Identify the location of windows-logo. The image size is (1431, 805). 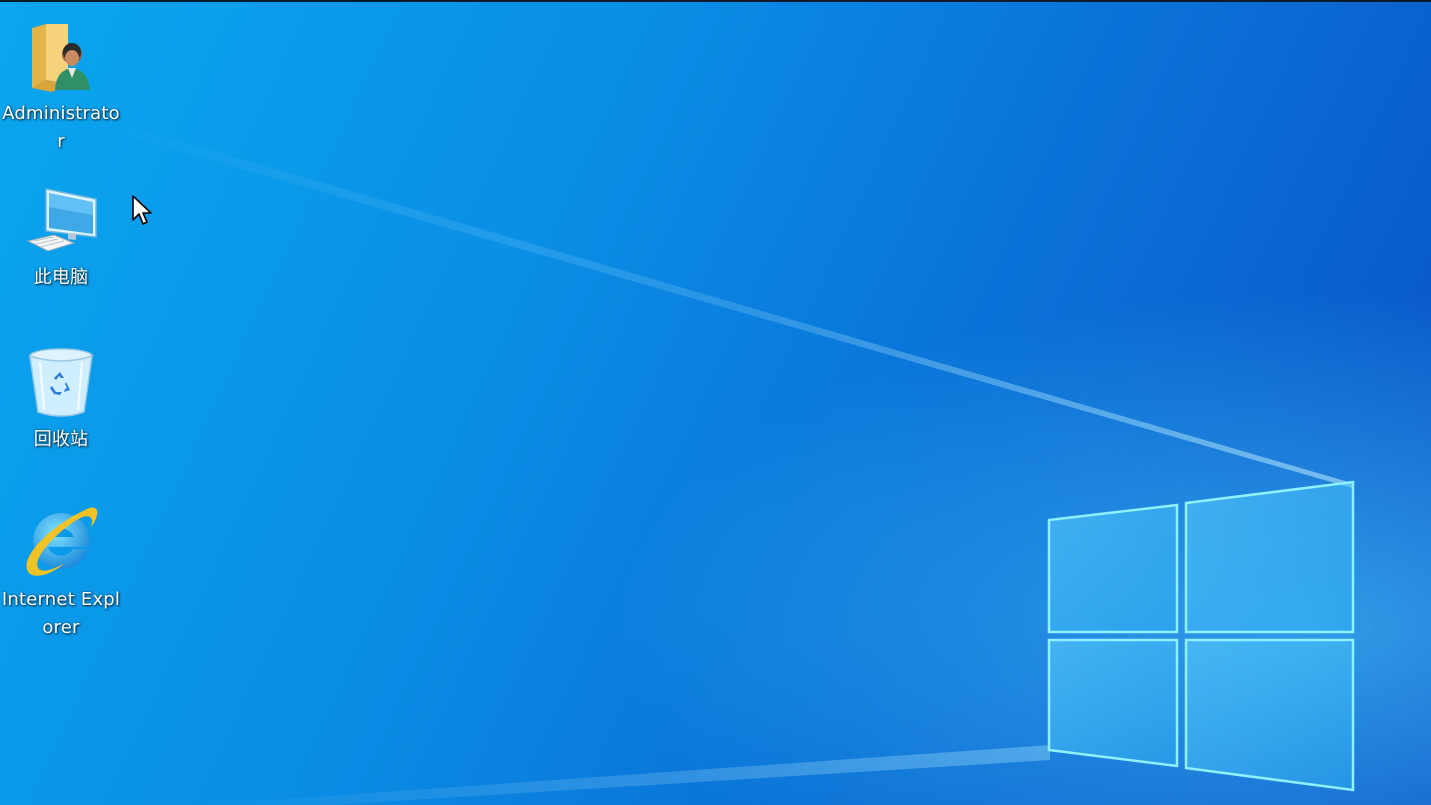
(1201, 636).